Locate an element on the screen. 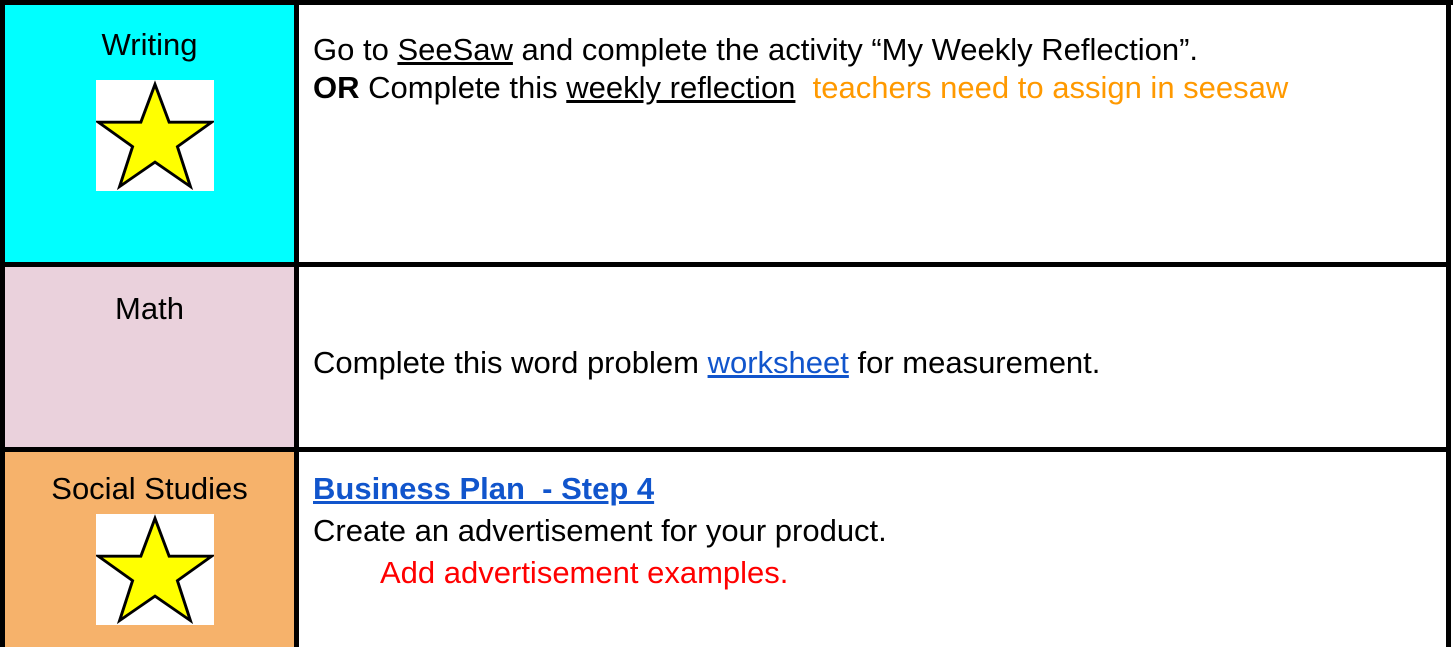 Image resolution: width=1453 pixels, height=647 pixels. table-border-right is located at coordinates (1448, 323).